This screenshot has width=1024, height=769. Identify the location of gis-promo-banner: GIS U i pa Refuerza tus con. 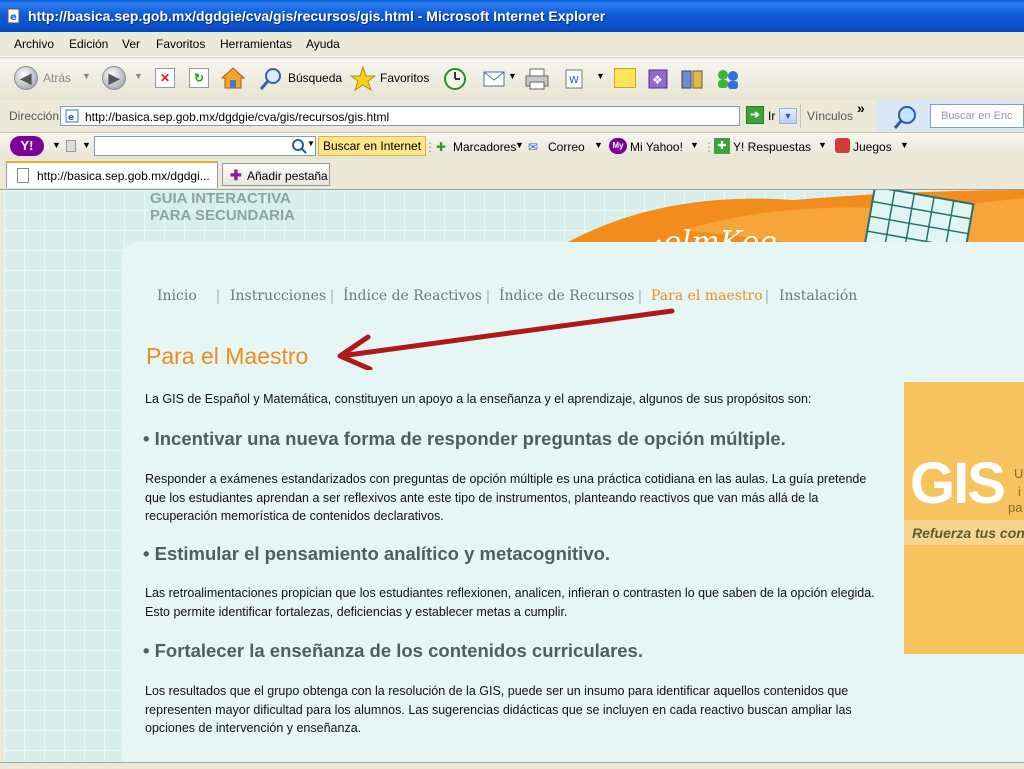
(964, 518).